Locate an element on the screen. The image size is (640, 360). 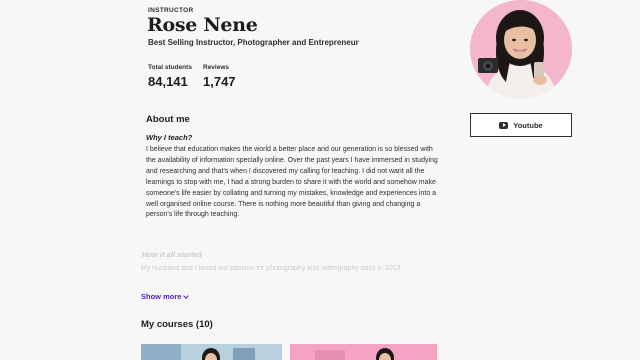
why-i-teach-heading: Why I teach? is located at coordinates (169, 137).